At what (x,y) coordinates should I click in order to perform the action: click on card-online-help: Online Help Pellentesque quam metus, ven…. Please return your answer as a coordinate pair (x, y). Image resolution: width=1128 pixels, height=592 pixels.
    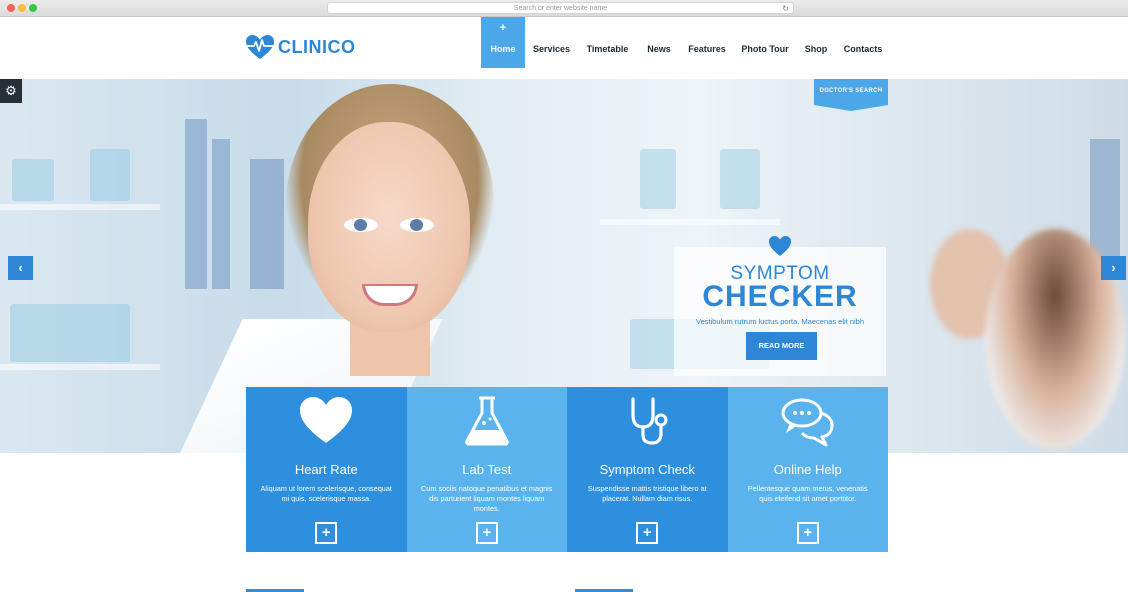
    Looking at the image, I should click on (807, 469).